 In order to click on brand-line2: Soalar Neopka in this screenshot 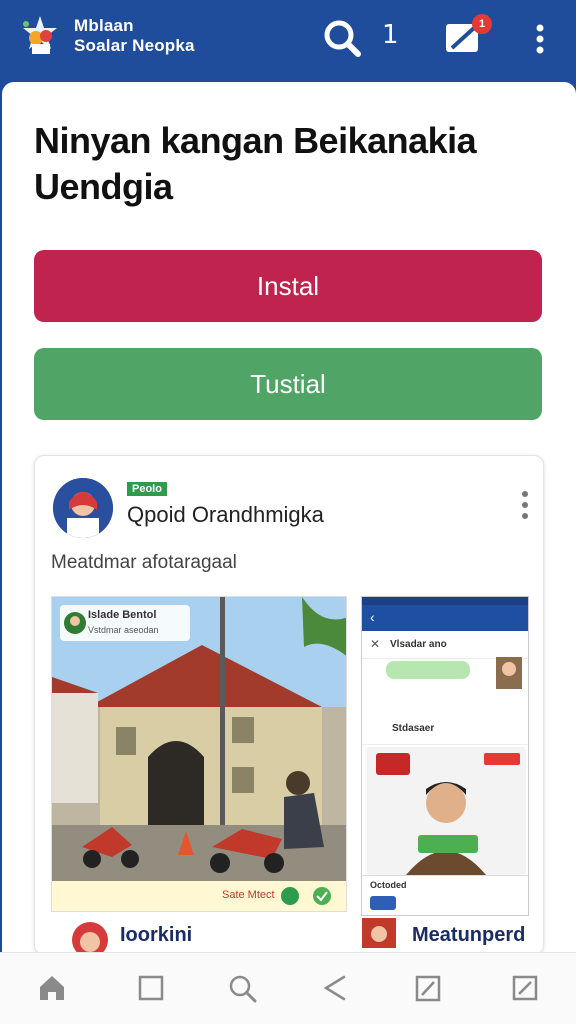, I will do `click(134, 45)`.